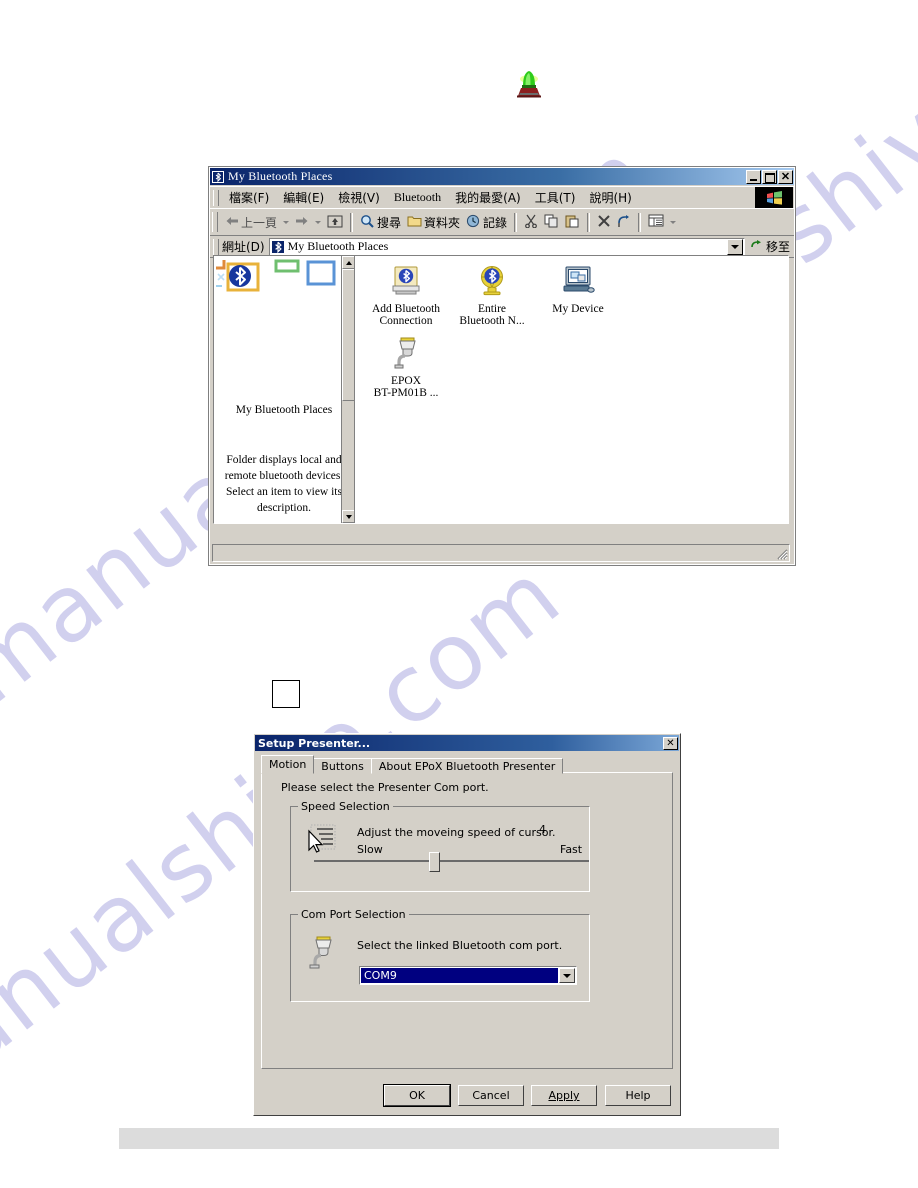  I want to click on caret-down-icon, so click(348, 516).